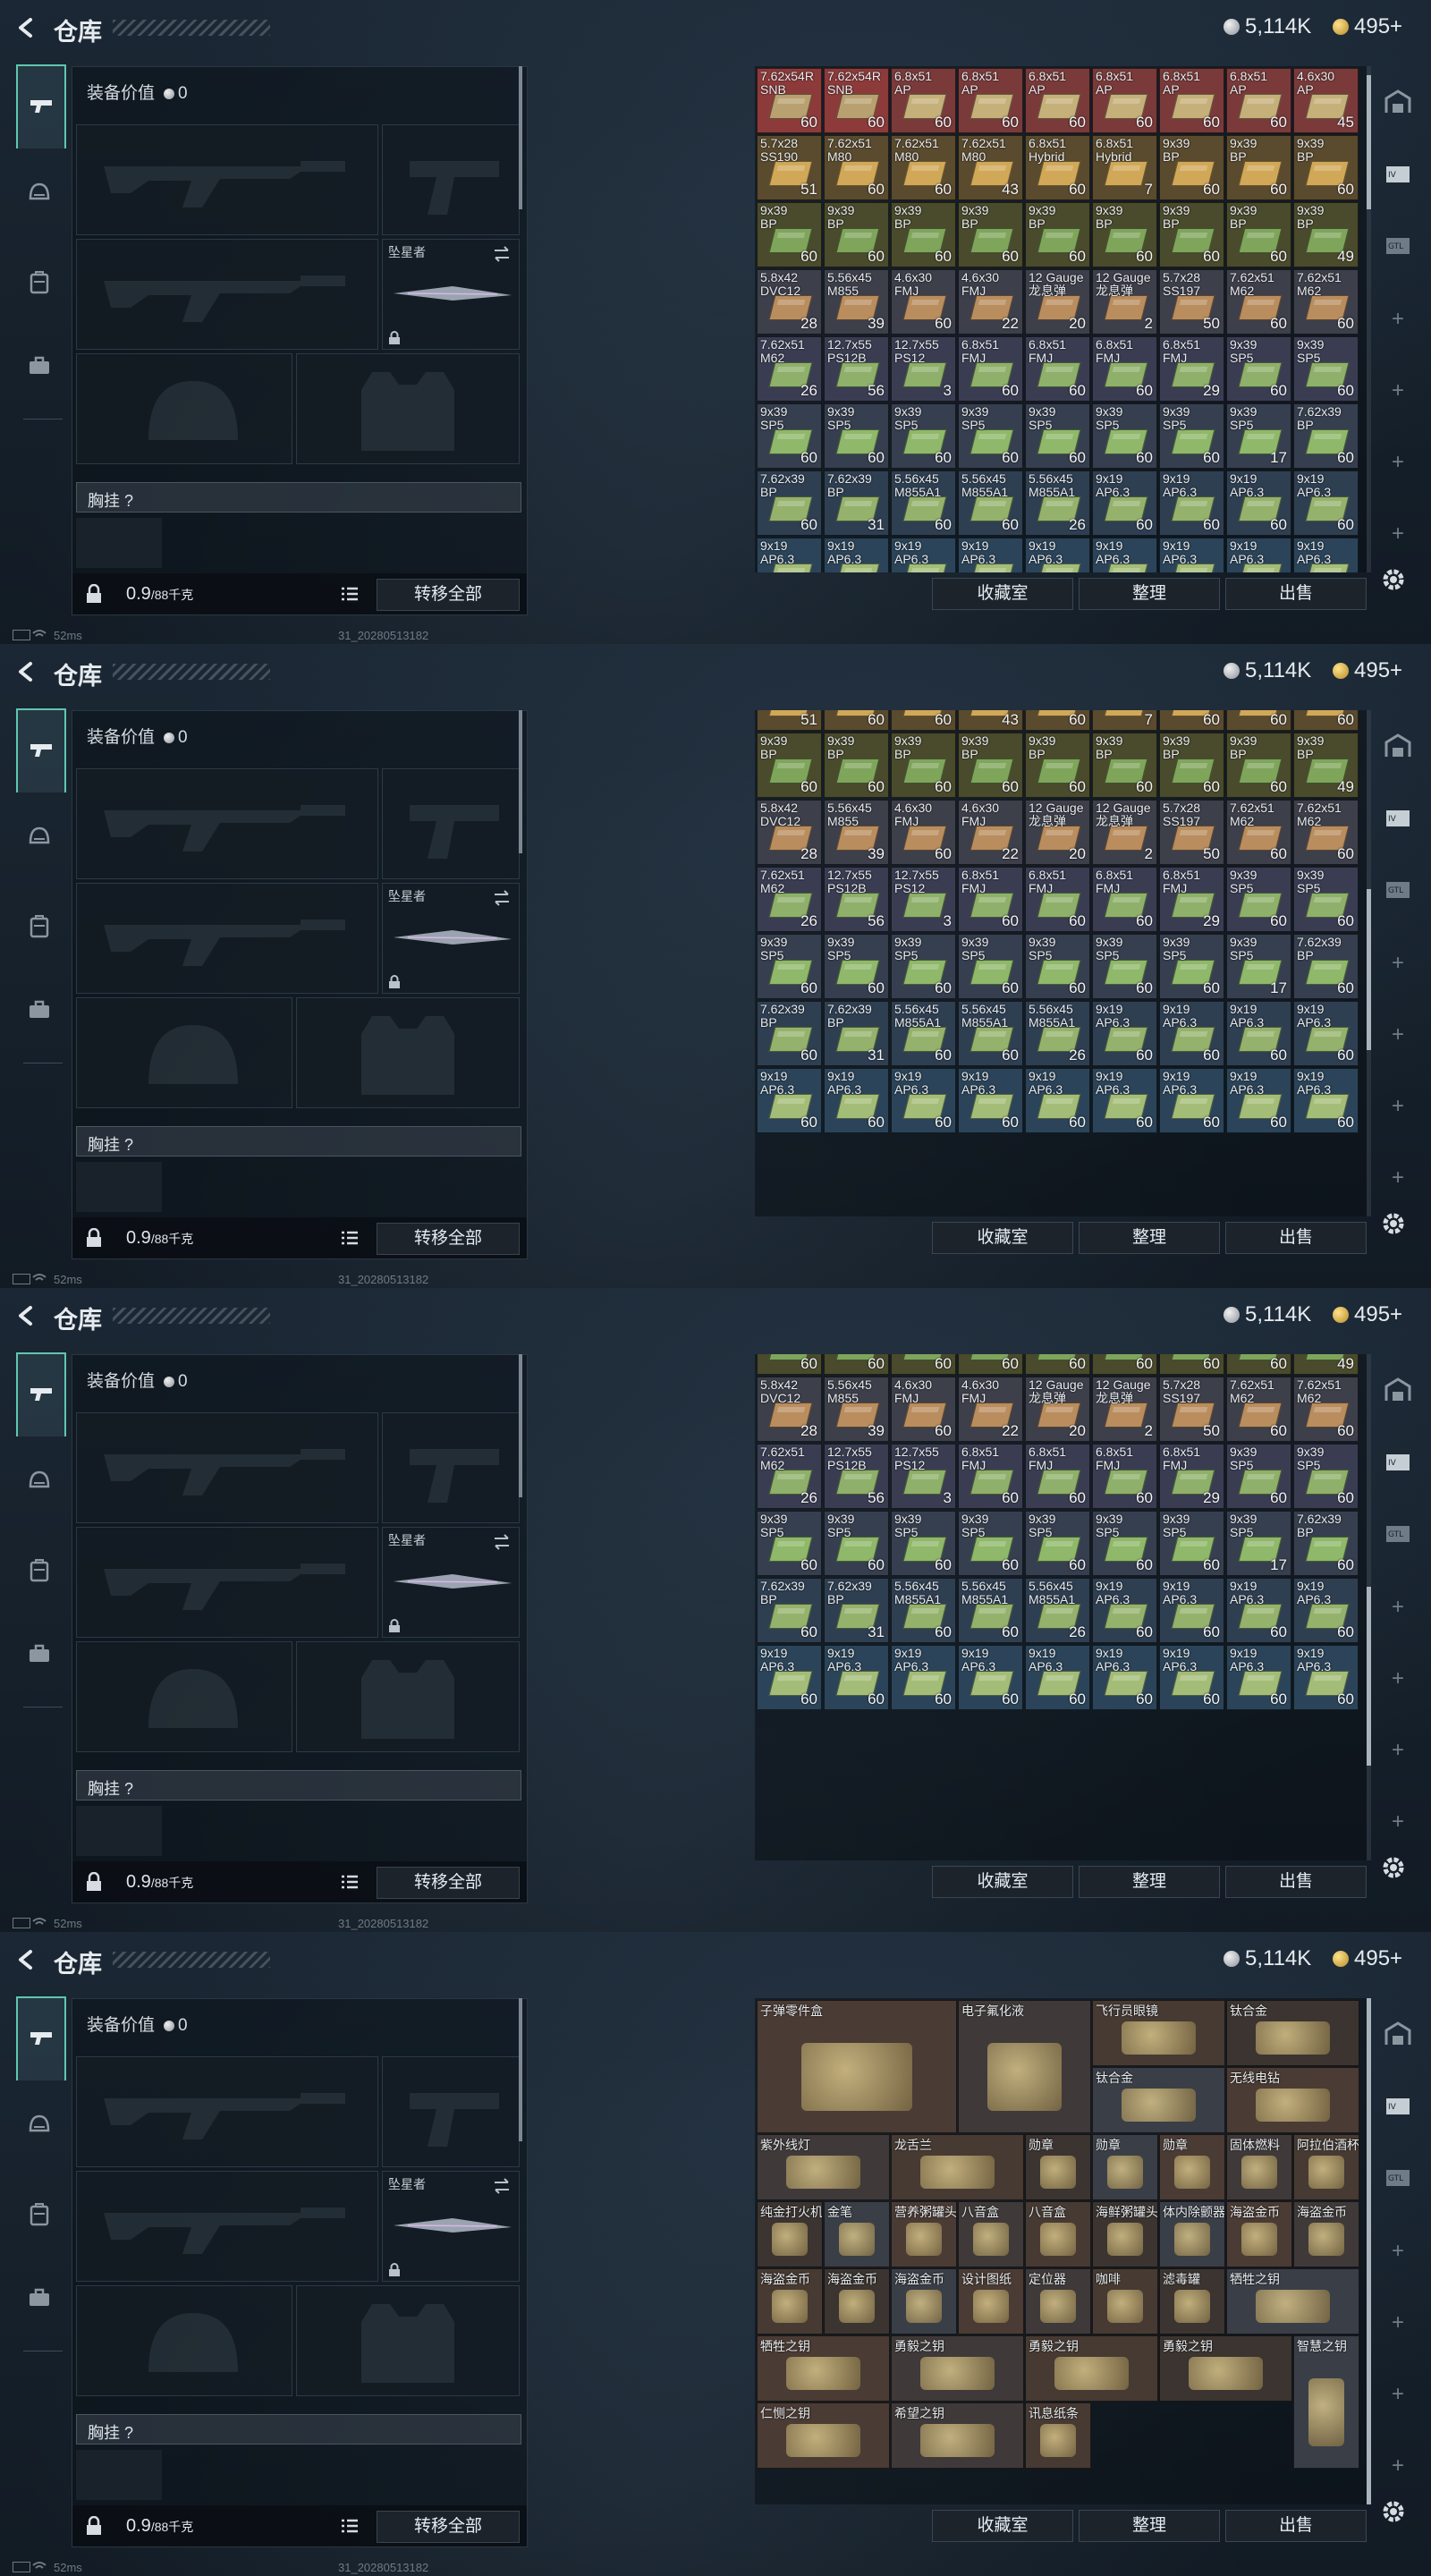 This screenshot has width=1431, height=2576. What do you see at coordinates (299, 1785) in the screenshot?
I see `chest-rig-header: 胸挂 ?` at bounding box center [299, 1785].